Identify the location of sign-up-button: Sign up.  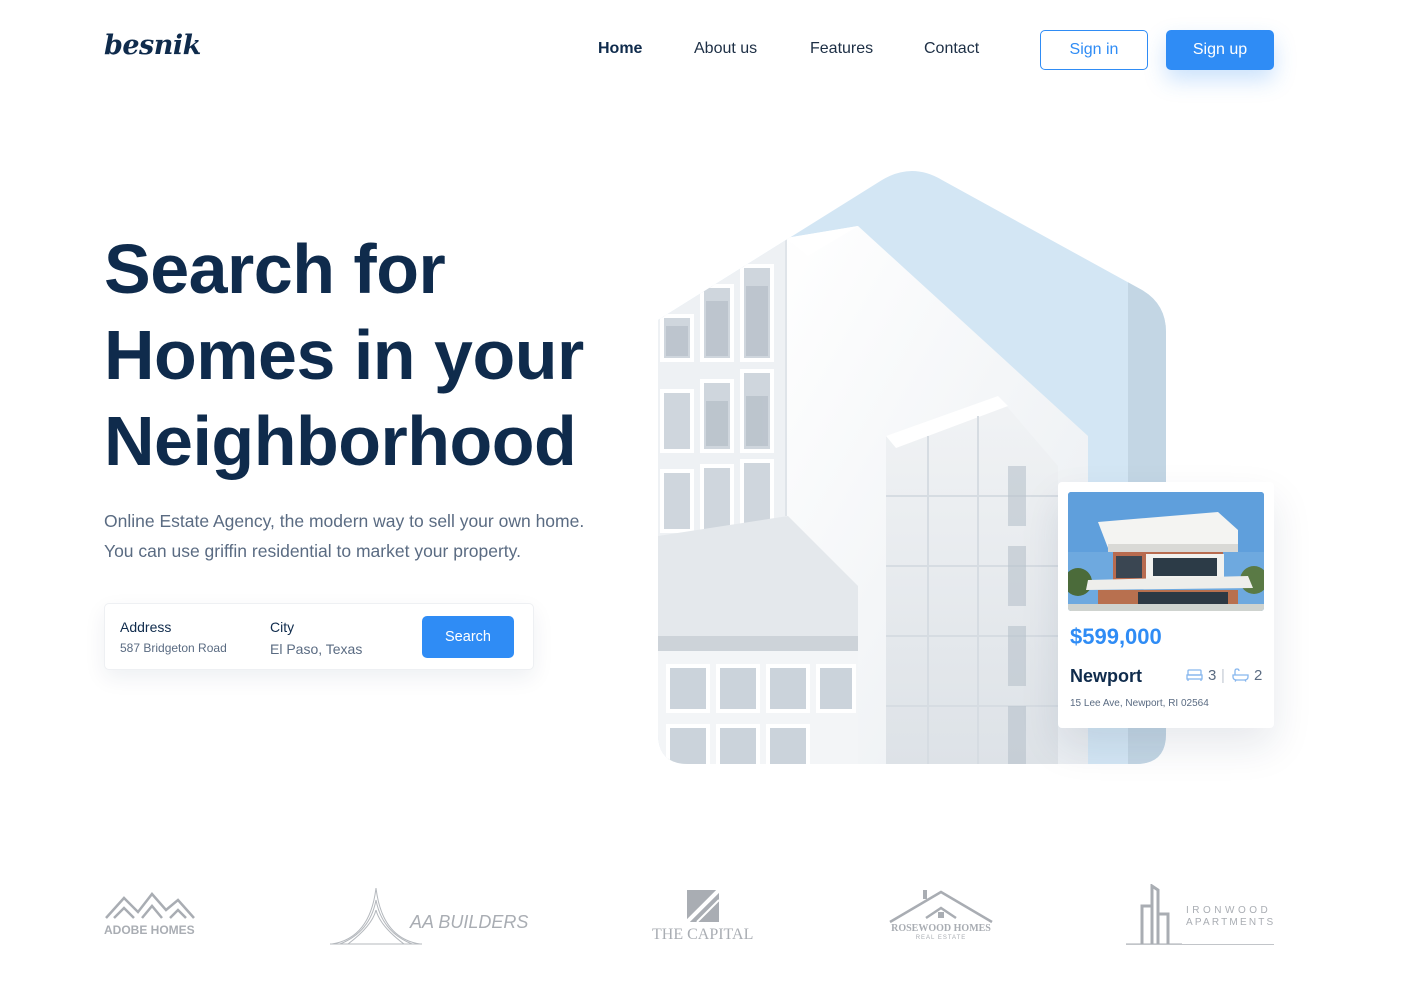
(1220, 50).